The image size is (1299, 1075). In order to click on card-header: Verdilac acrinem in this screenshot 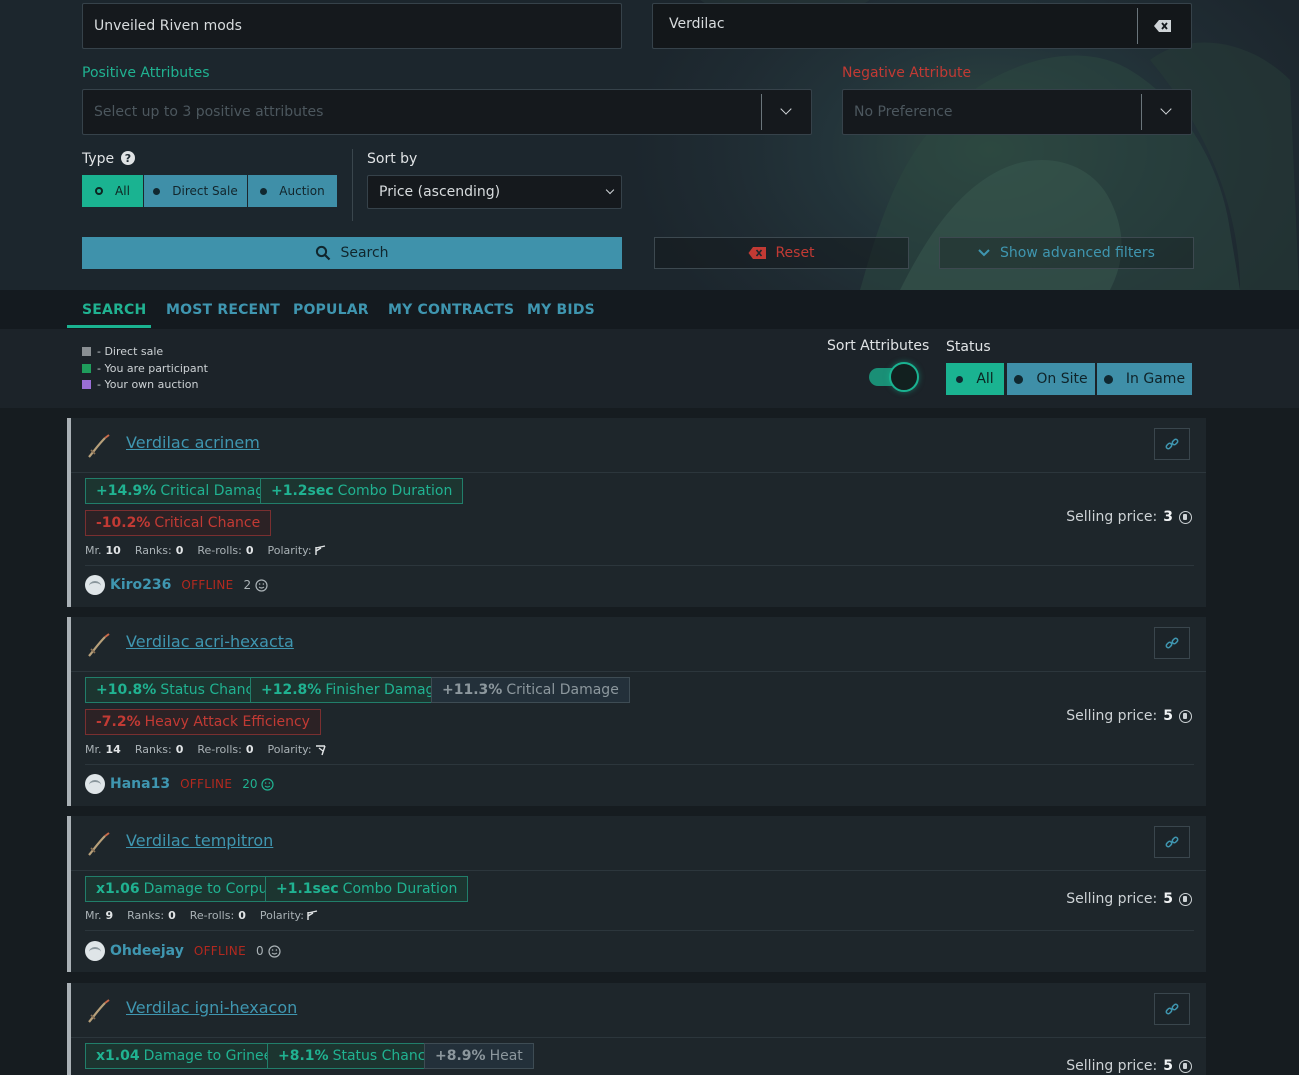, I will do `click(638, 445)`.